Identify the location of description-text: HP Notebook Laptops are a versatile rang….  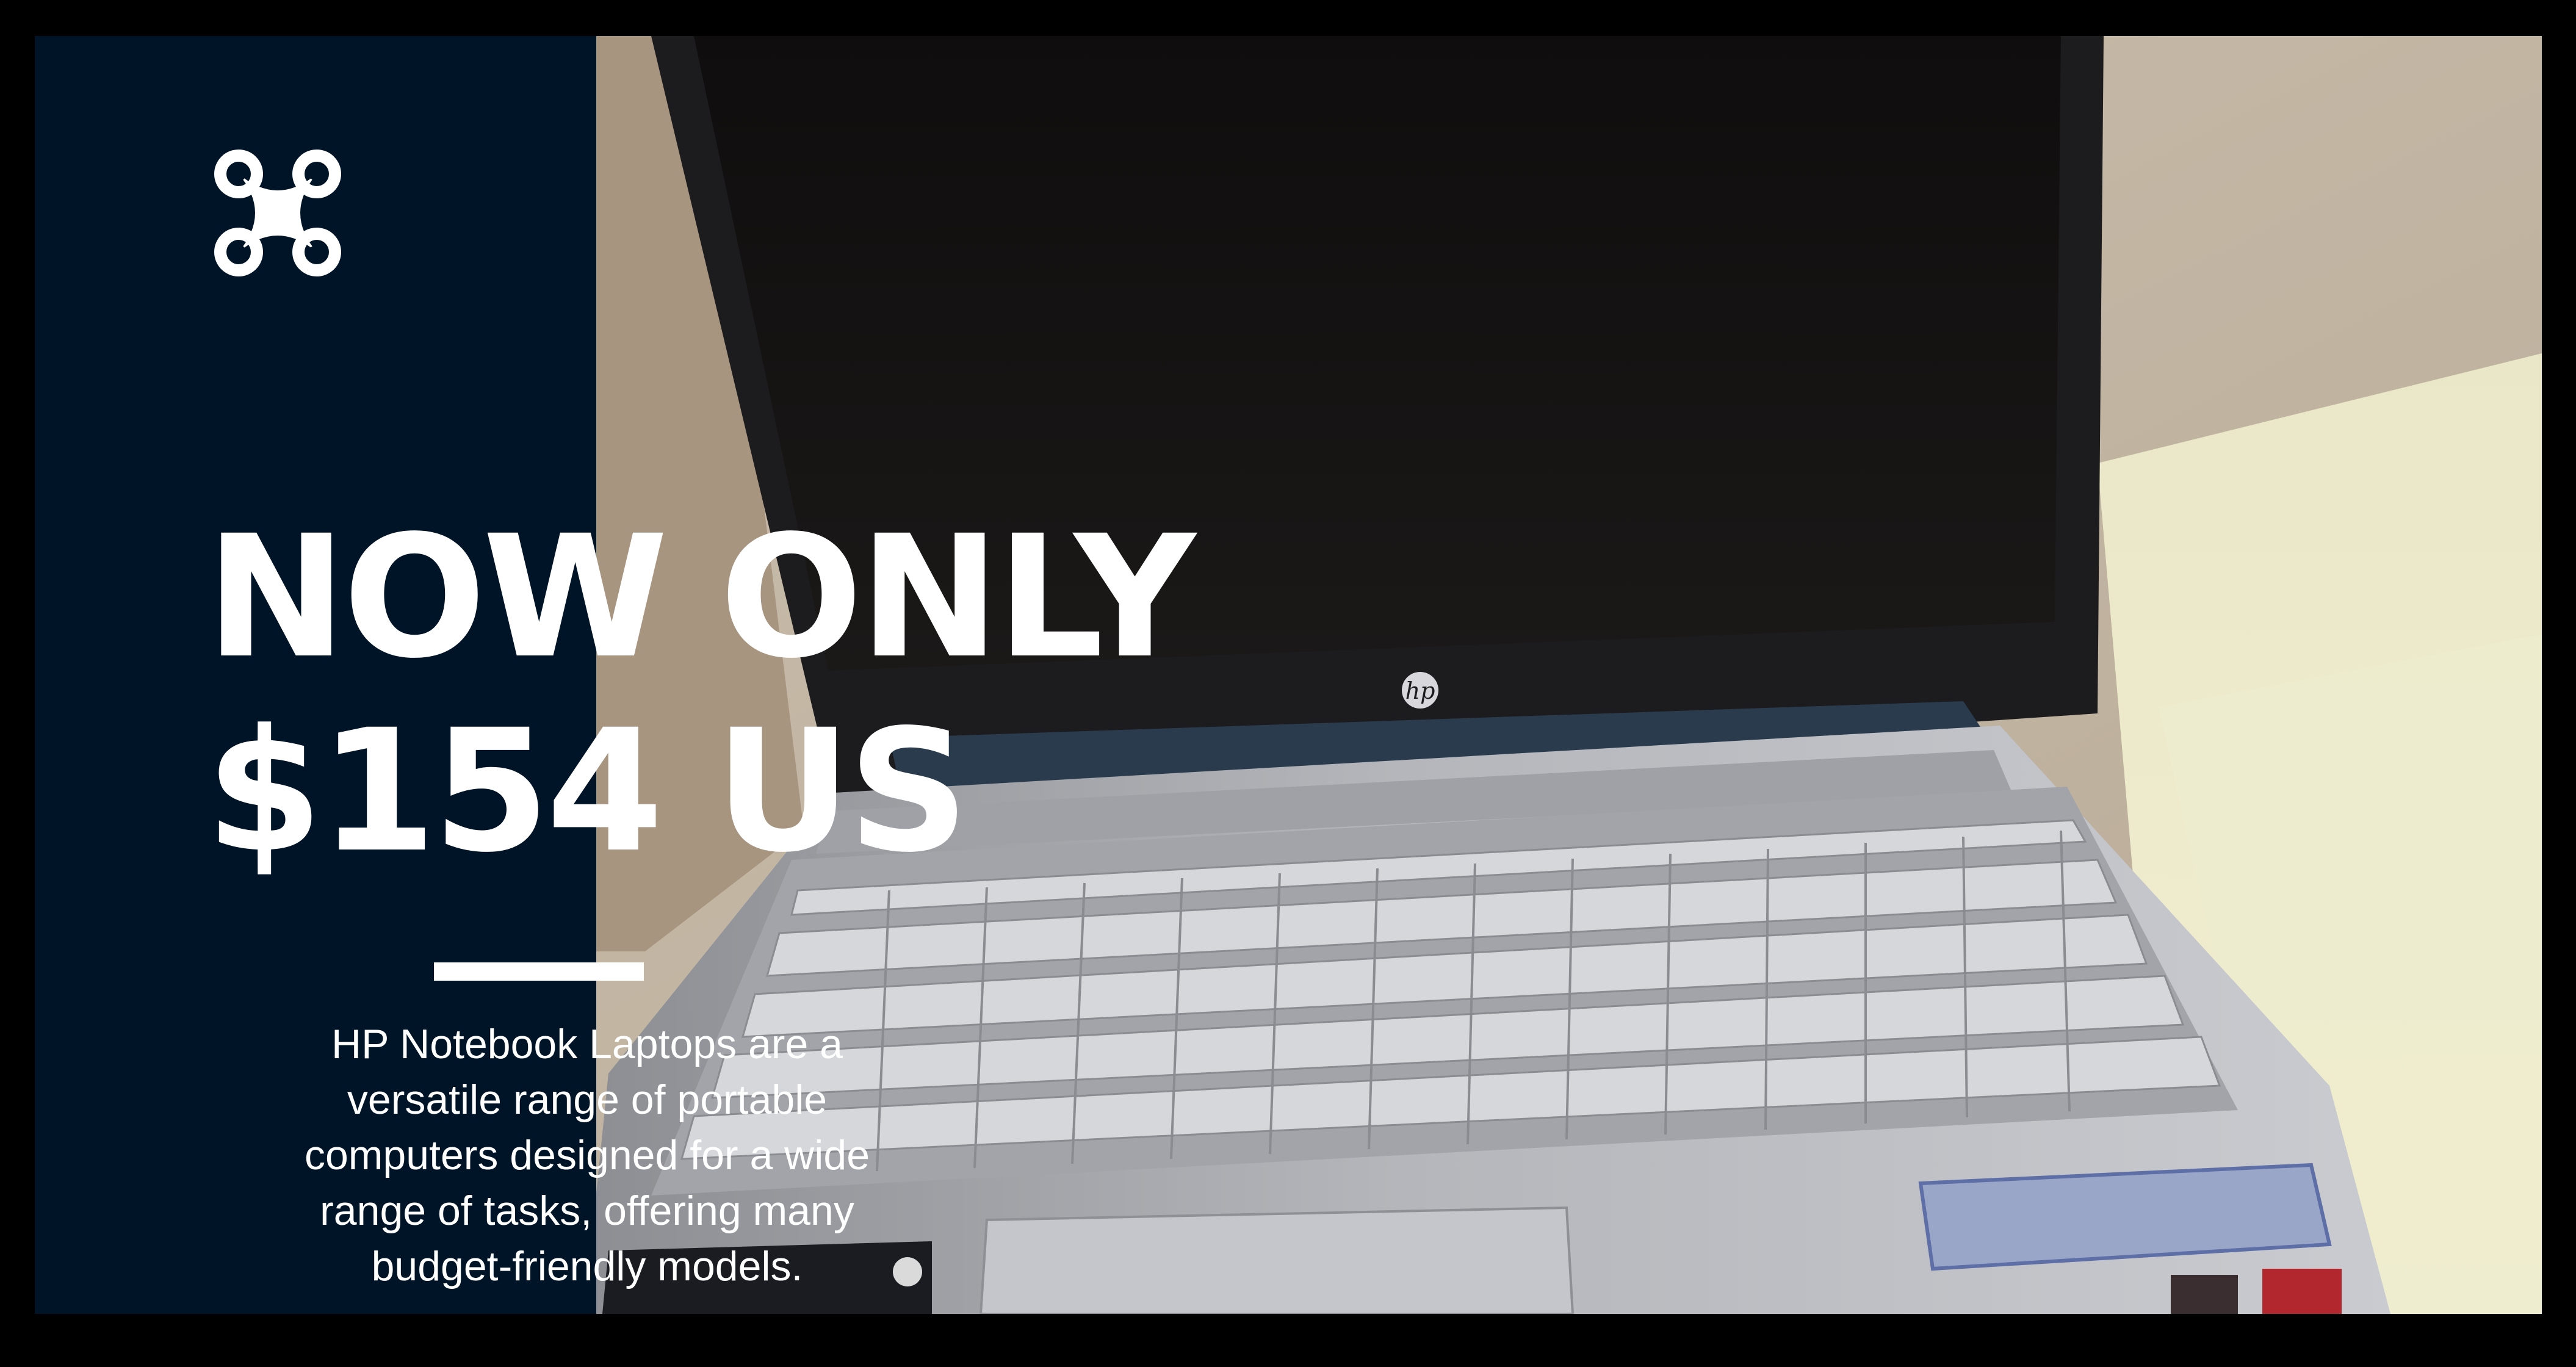
(587, 1155).